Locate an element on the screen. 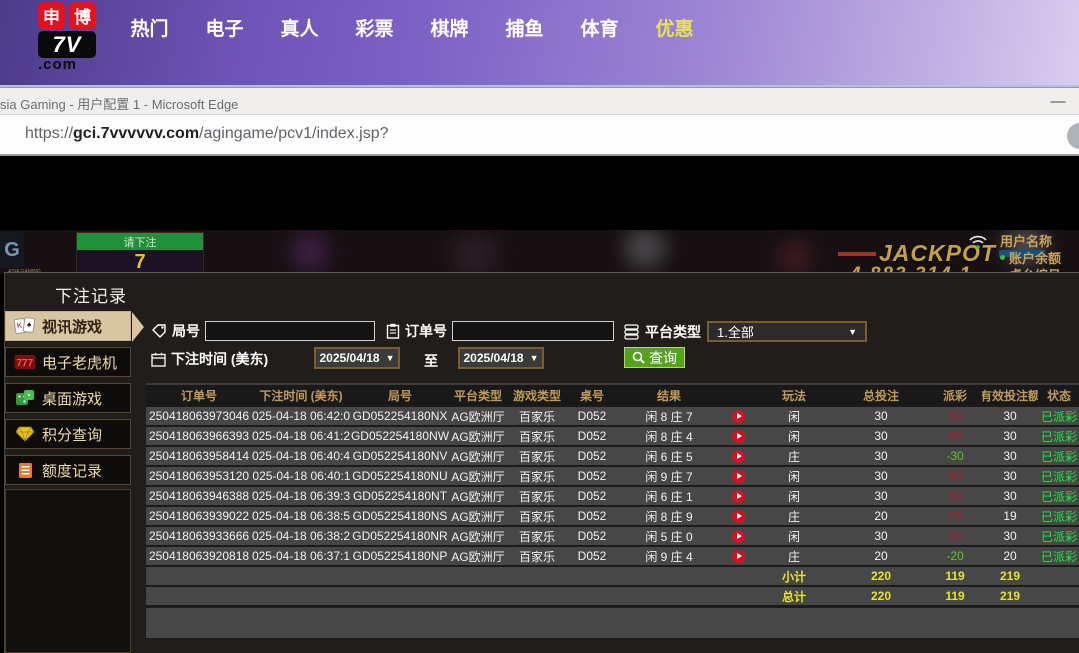 The width and height of the screenshot is (1079, 653). sidebar-item-1: K ♠ 视讯游戏 is located at coordinates (74, 326).